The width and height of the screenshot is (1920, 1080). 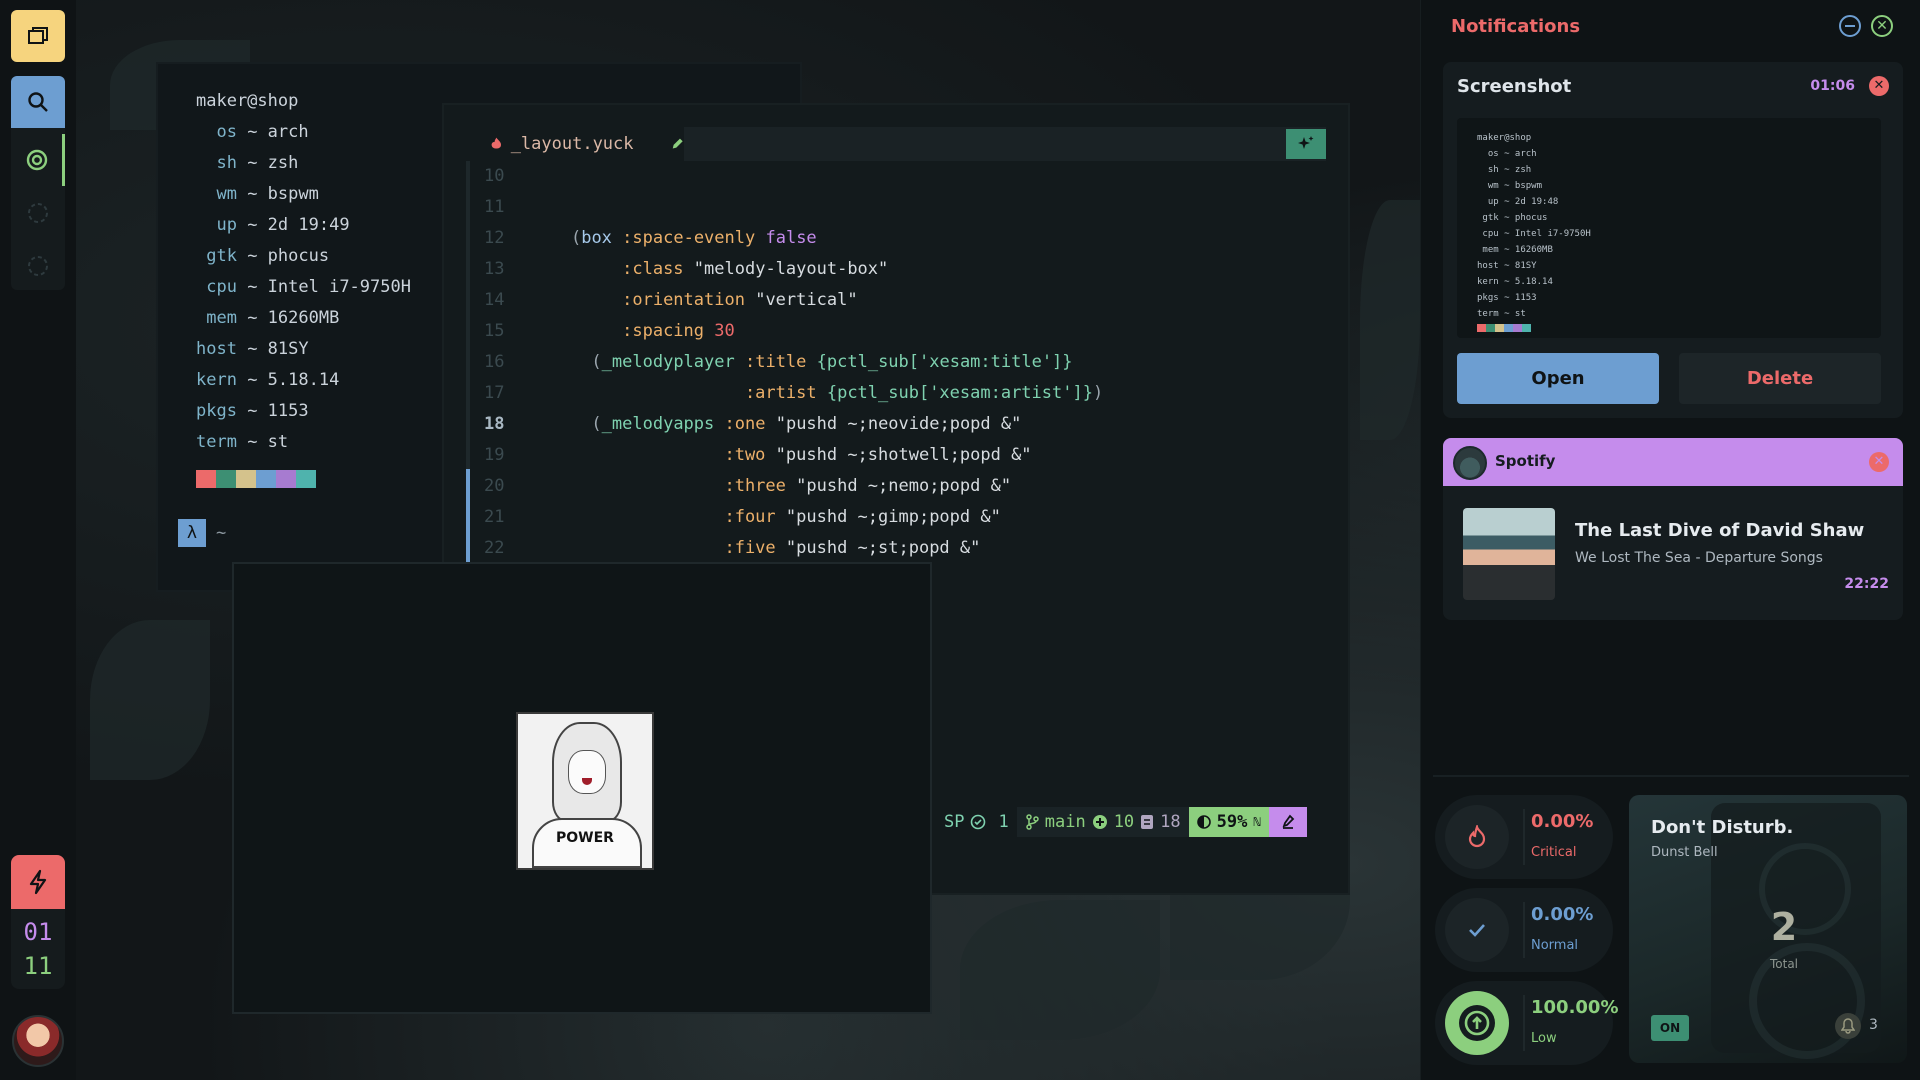 I want to click on workspace-2-button, so click(x=38, y=213).